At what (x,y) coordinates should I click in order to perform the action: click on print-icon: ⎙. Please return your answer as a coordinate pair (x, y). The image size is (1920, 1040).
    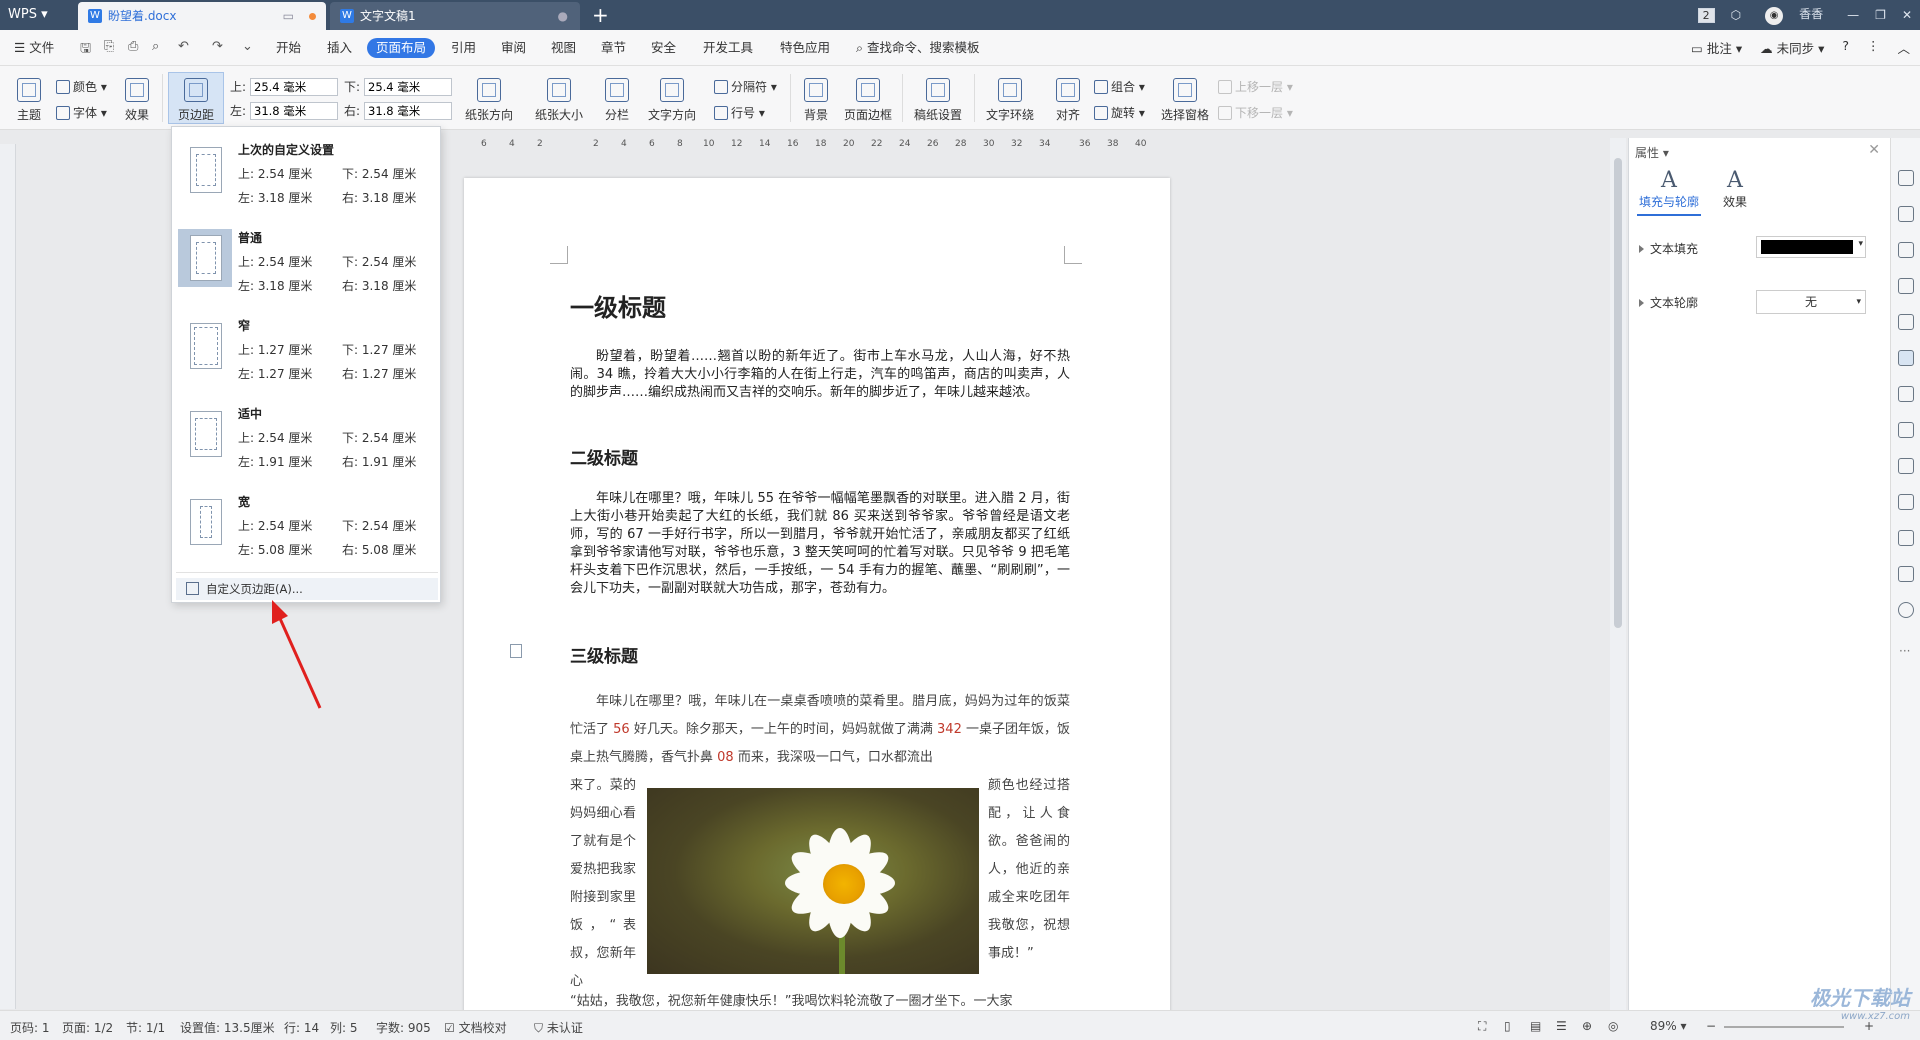
    Looking at the image, I should click on (133, 46).